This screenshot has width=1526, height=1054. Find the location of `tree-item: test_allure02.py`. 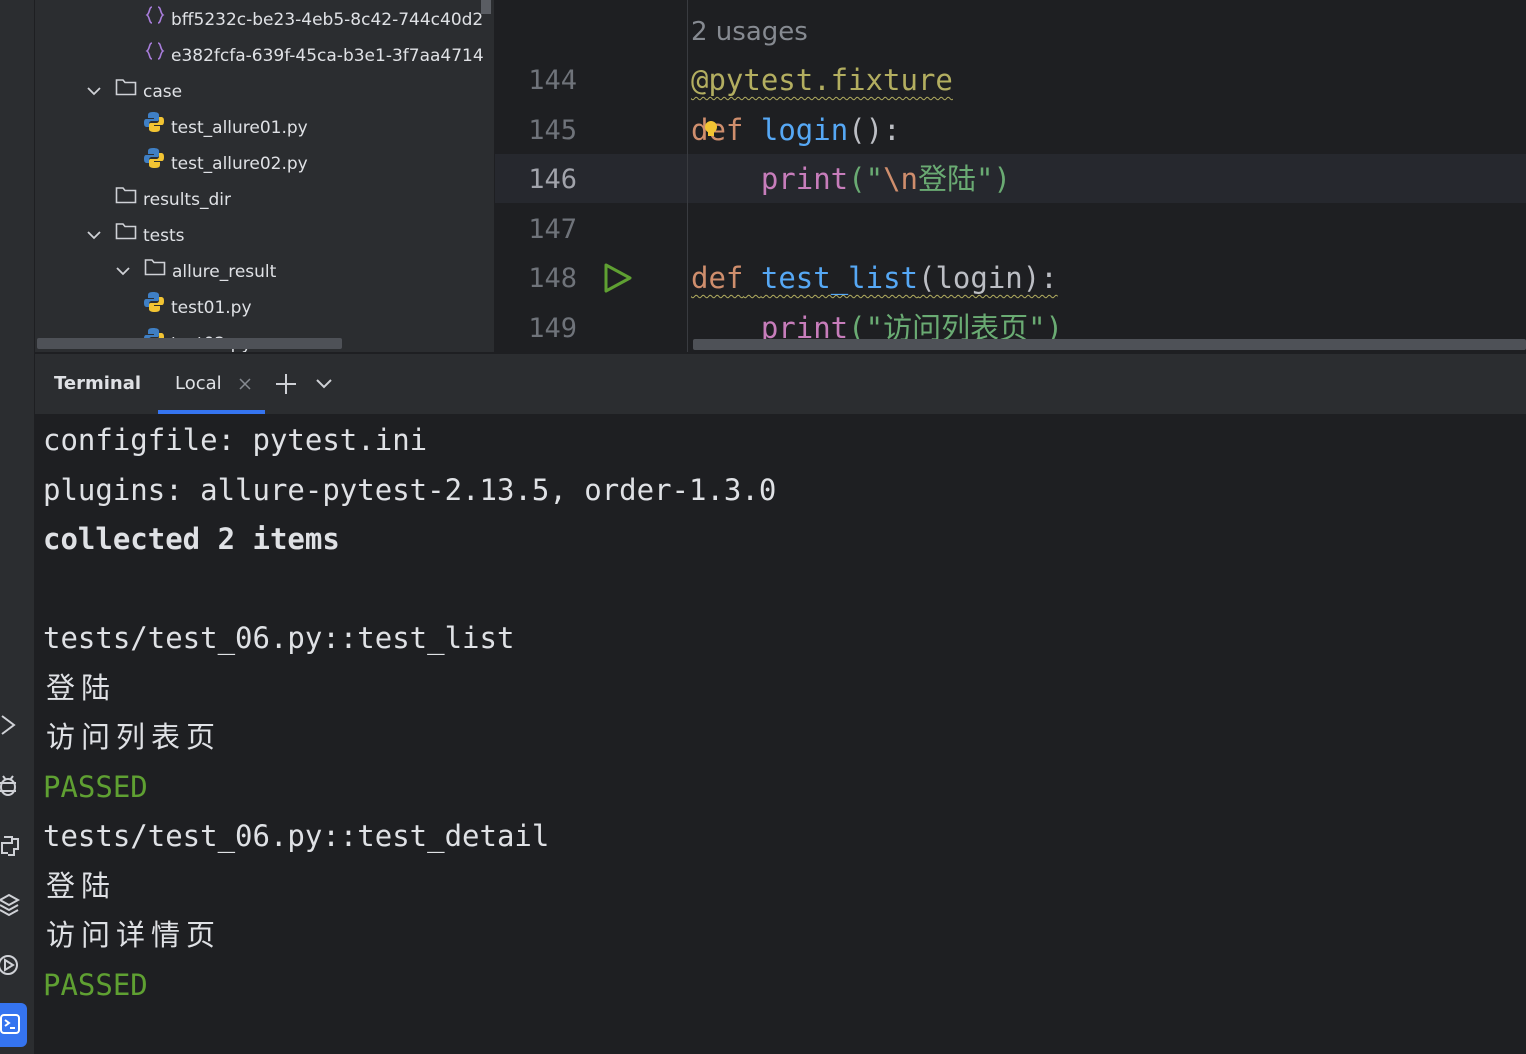

tree-item: test_allure02.py is located at coordinates (225, 164).